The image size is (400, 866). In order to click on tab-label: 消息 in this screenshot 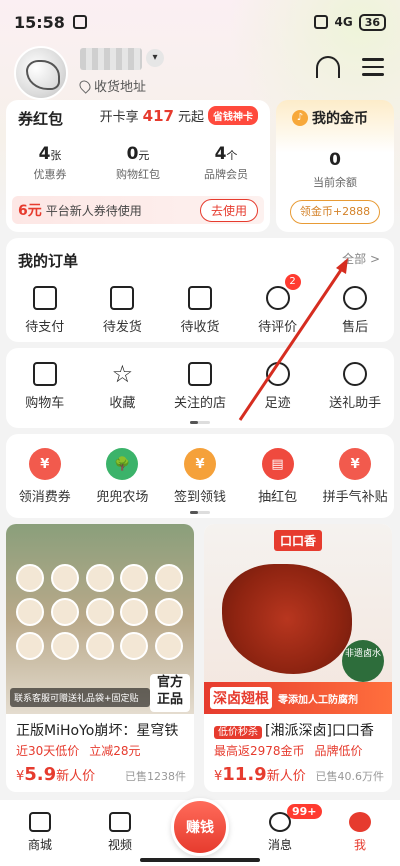, I will do `click(279, 845)`.